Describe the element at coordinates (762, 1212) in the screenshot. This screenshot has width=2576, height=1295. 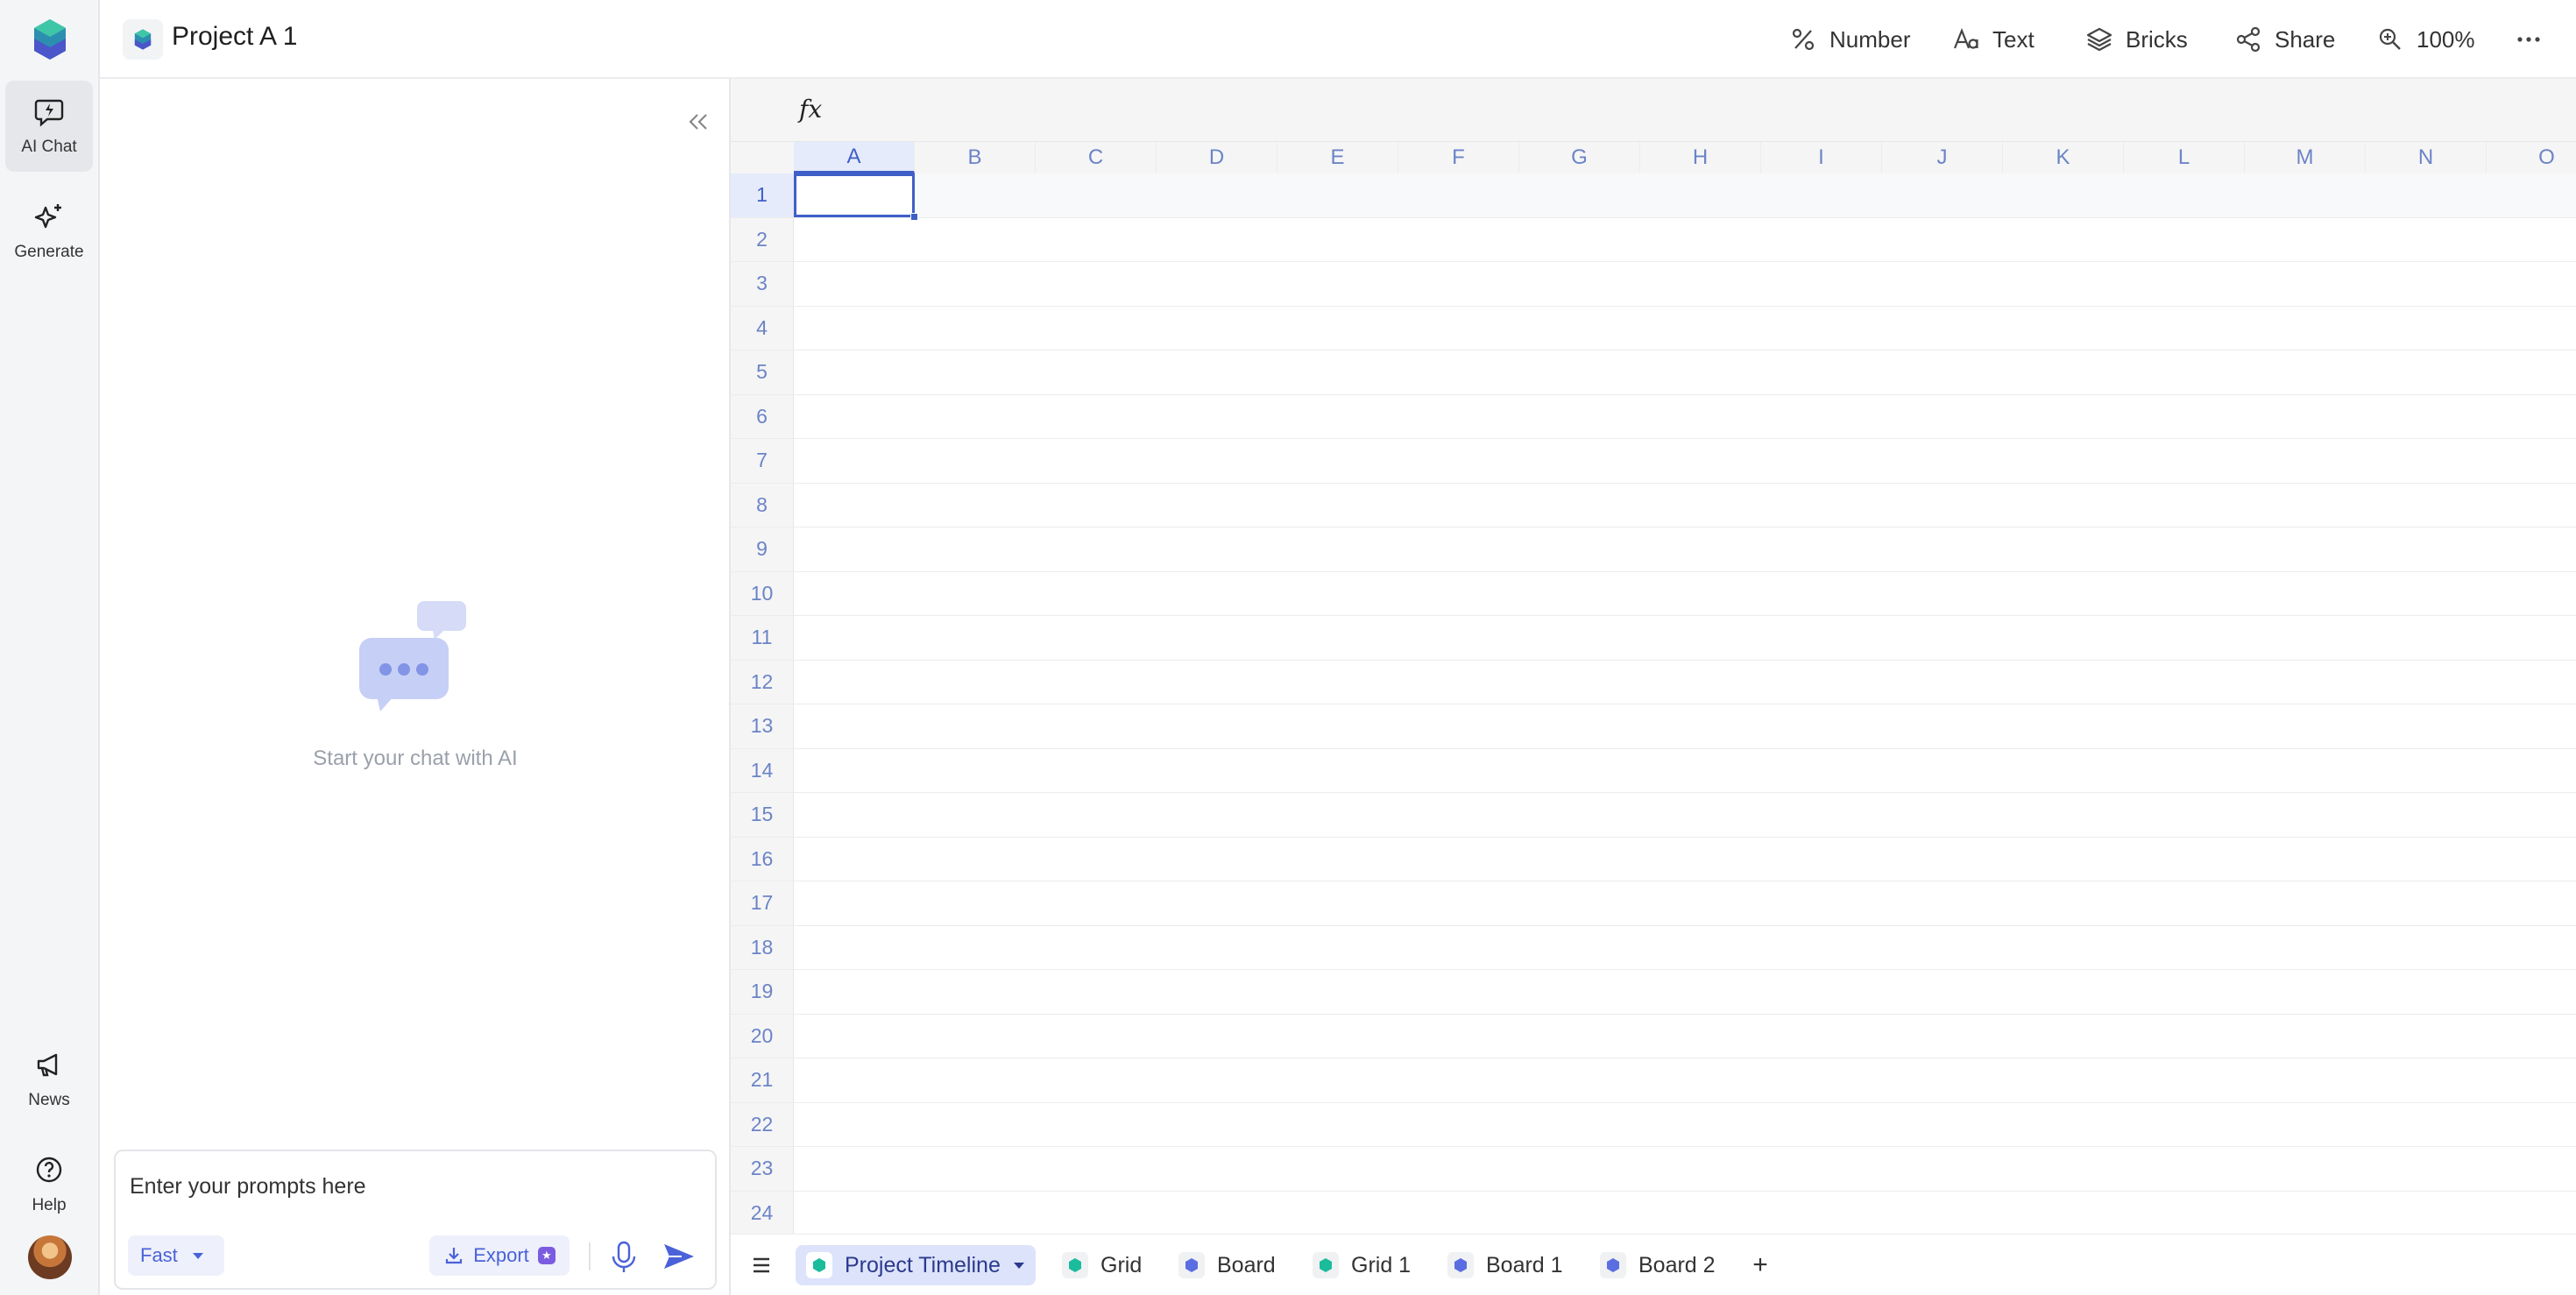
I see `row-header: 24` at that location.